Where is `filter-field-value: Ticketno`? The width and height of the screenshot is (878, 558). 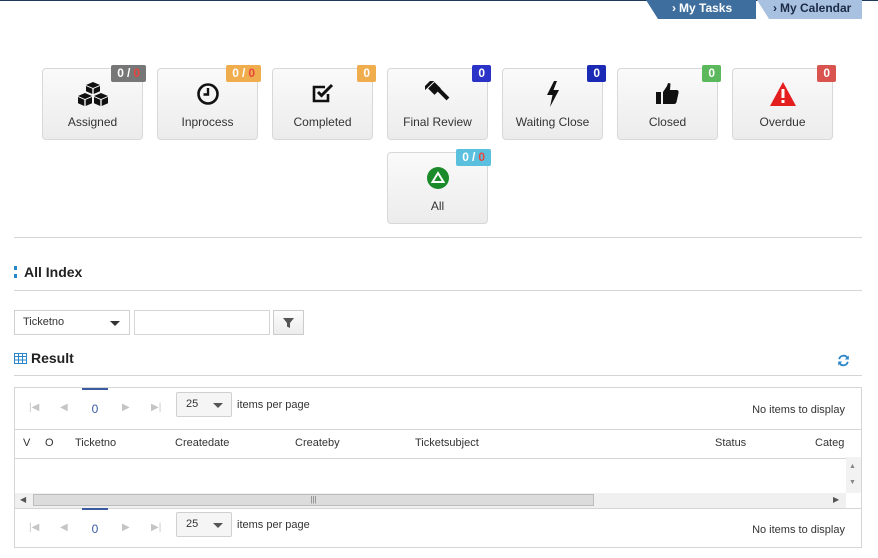
filter-field-value: Ticketno is located at coordinates (44, 322).